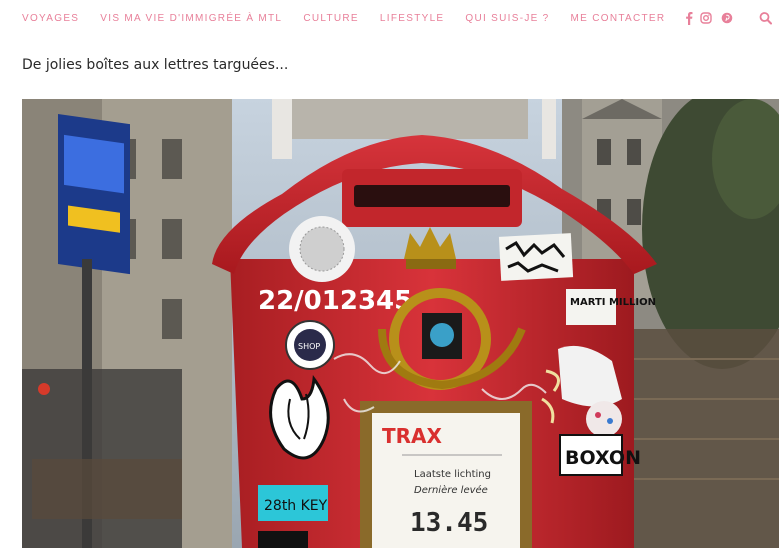 This screenshot has height=548, width=779. I want to click on nav-item-vis-ma-vie: VIS MA VIE D'IMMIGRÉE À MTL, so click(191, 18).